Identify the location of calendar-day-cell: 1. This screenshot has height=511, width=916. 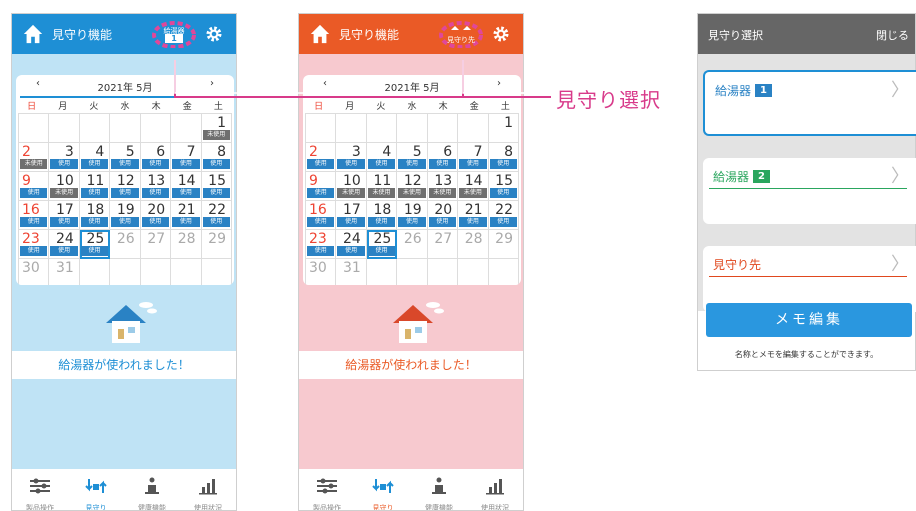
(503, 128).